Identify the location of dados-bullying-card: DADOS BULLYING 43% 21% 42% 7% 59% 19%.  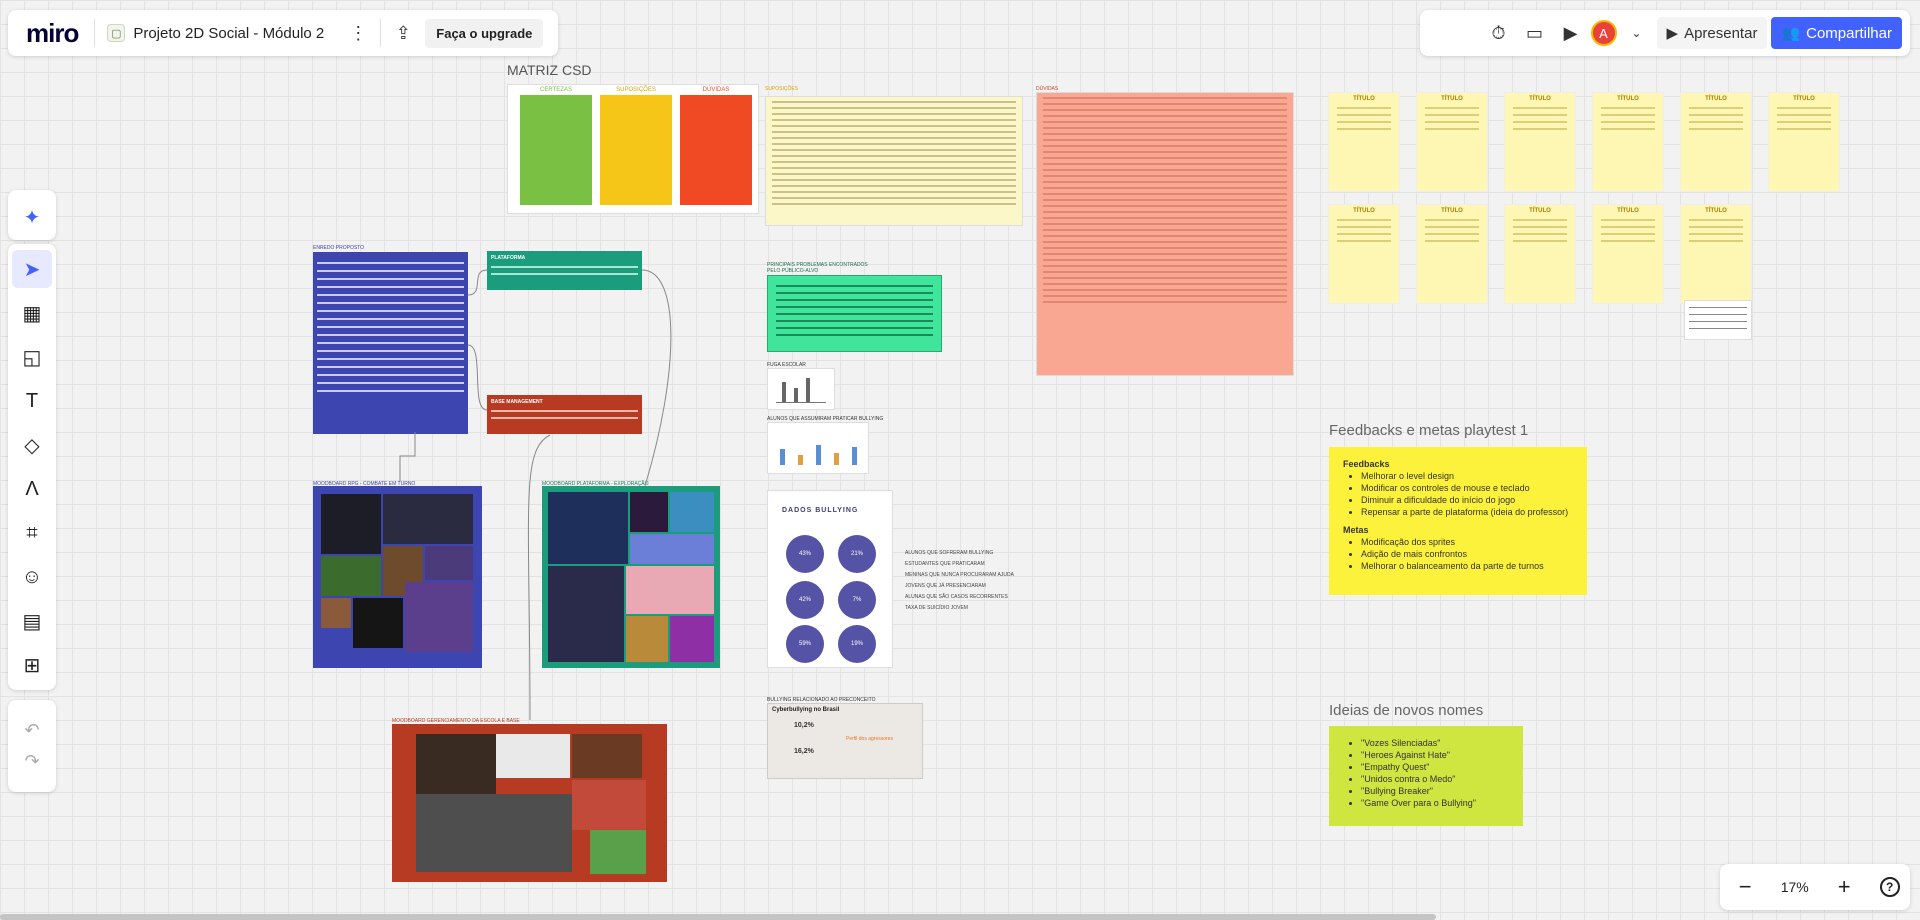
(830, 579).